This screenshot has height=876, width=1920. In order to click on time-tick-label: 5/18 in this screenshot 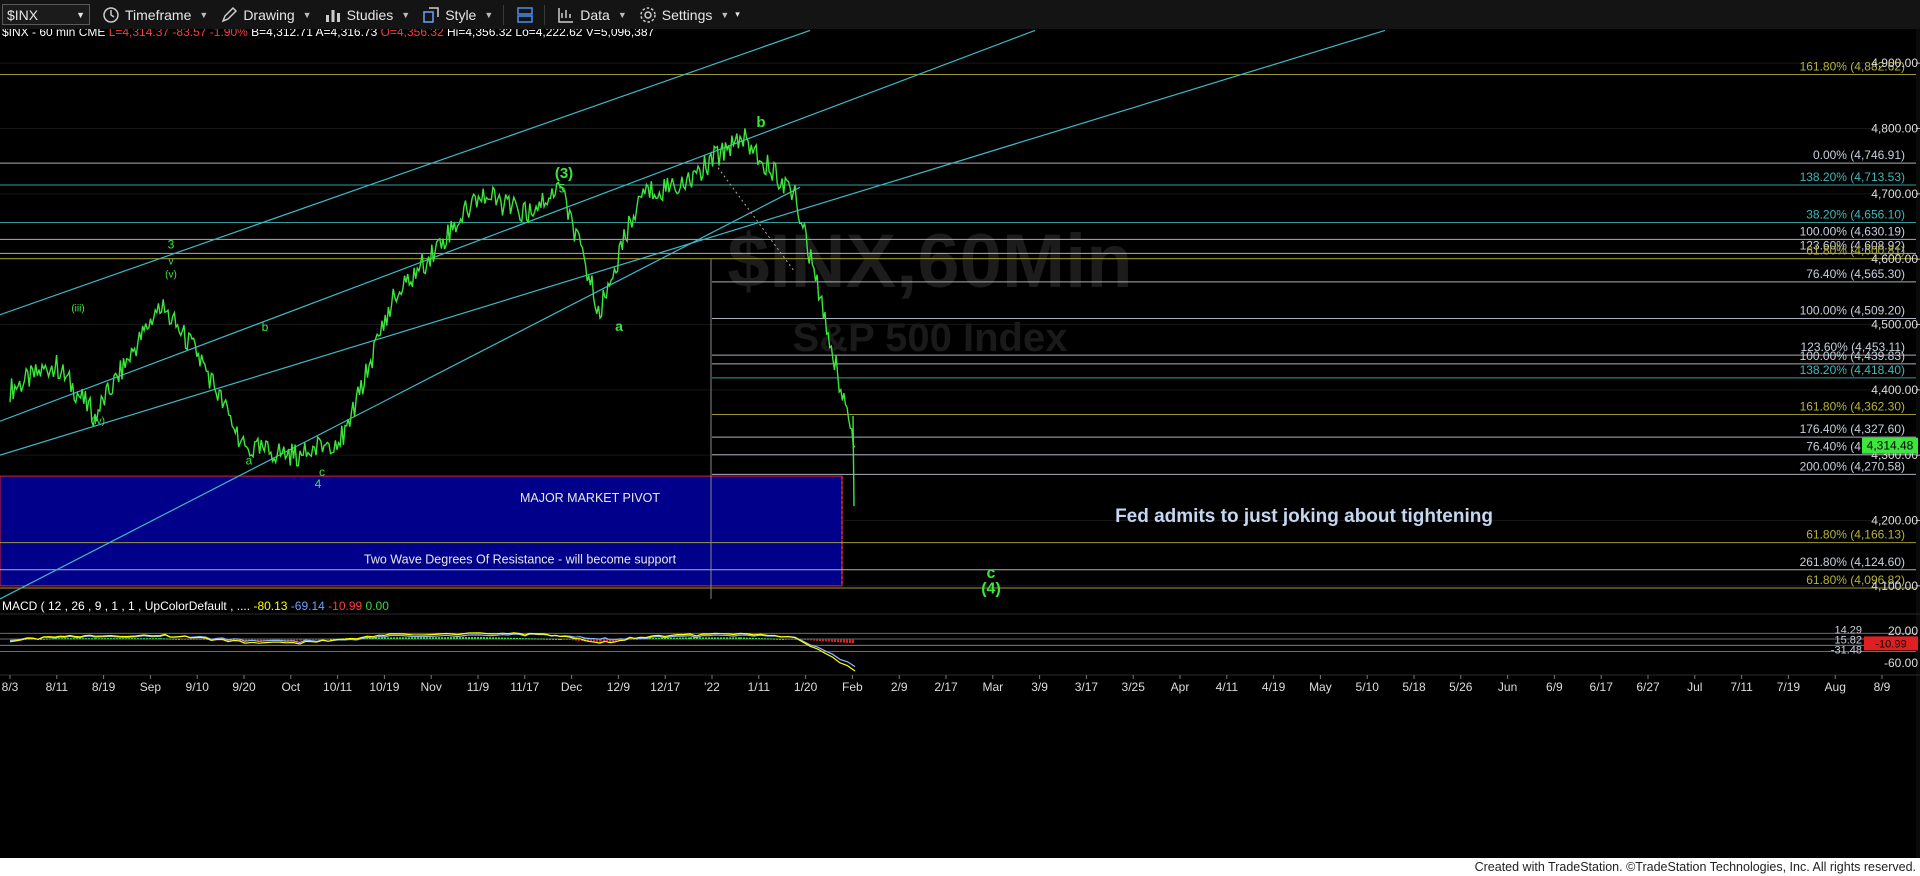, I will do `click(1414, 687)`.